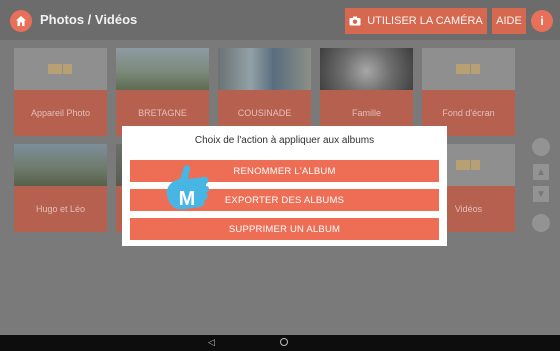 The width and height of the screenshot is (560, 351). What do you see at coordinates (162, 92) in the screenshot?
I see `album-tile-bretagne: BRETAGNE` at bounding box center [162, 92].